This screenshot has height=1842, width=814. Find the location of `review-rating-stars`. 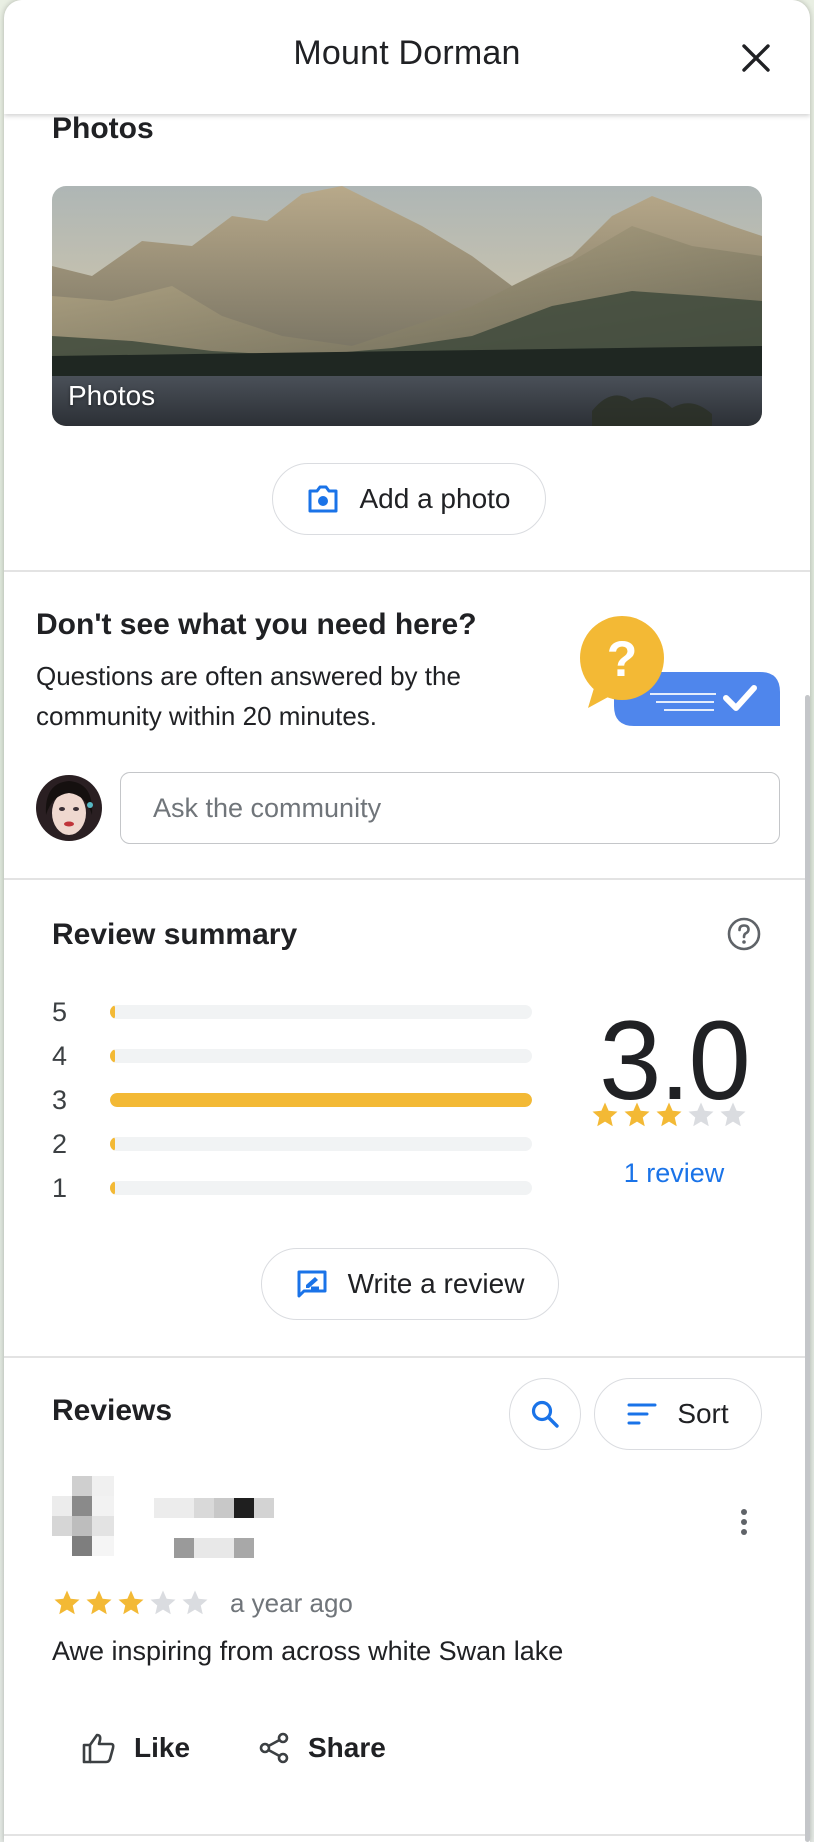

review-rating-stars is located at coordinates (132, 1603).